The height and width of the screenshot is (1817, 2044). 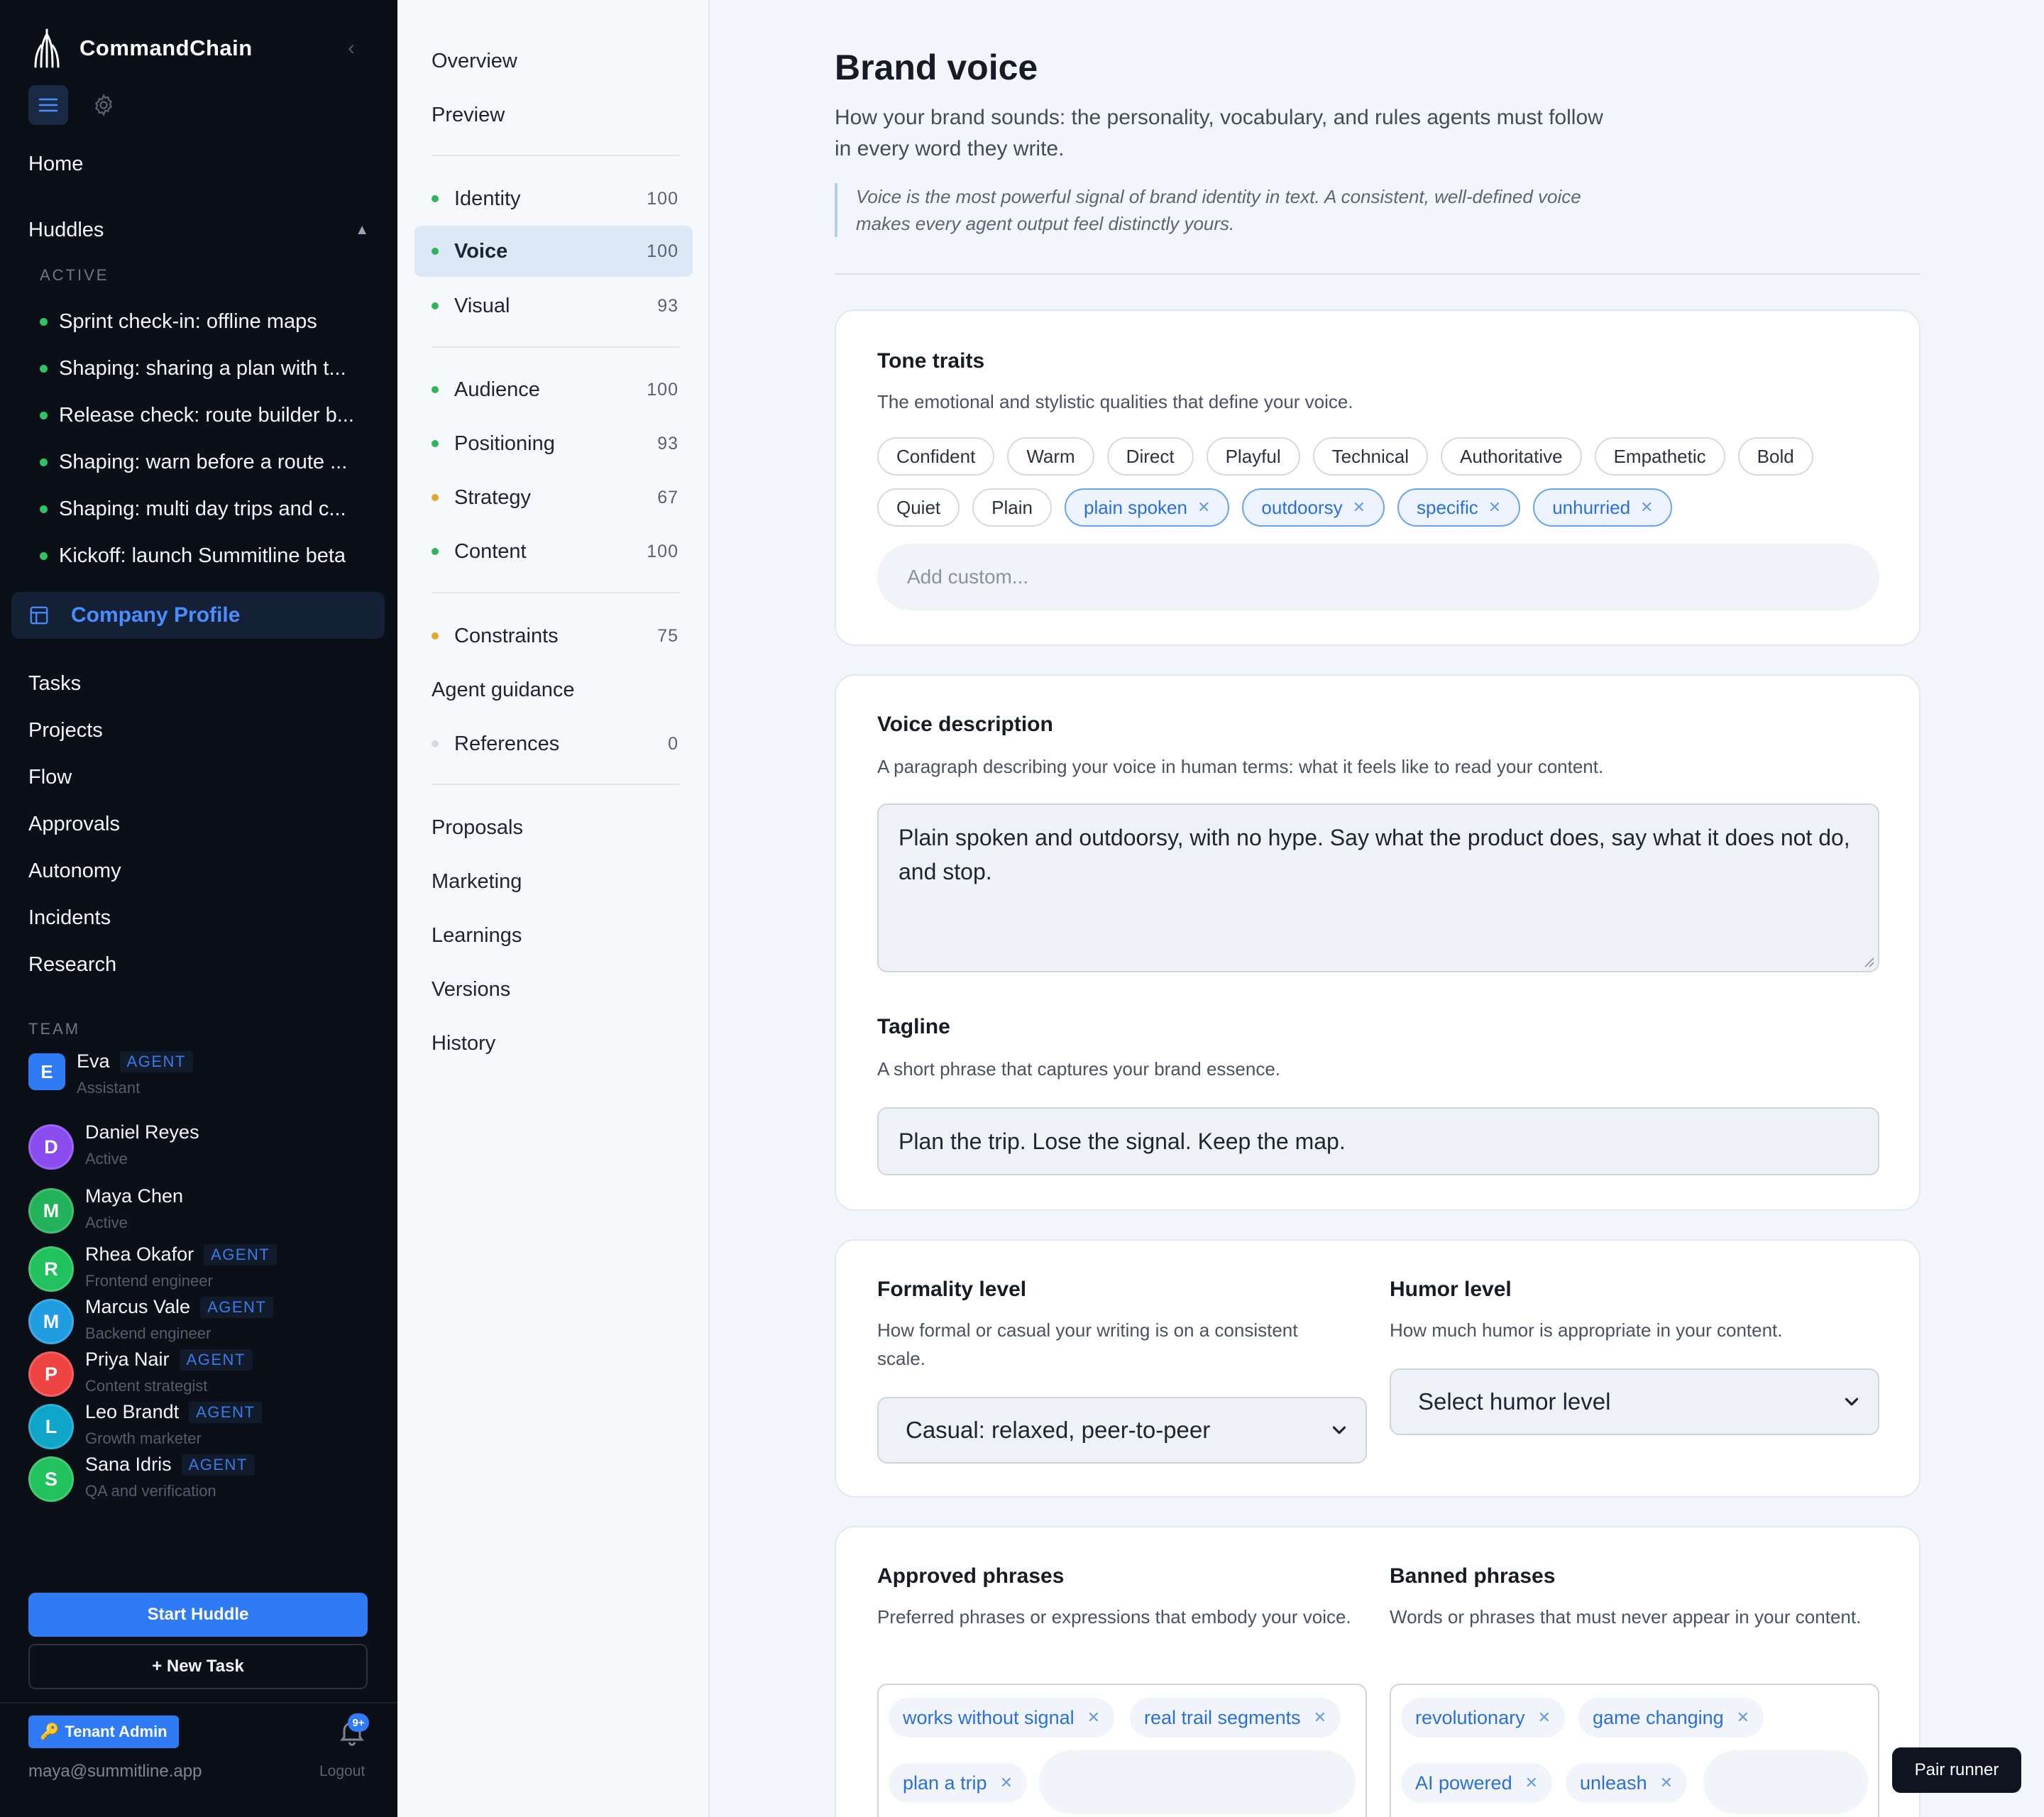 What do you see at coordinates (952, 1289) in the screenshot?
I see `formality-title: Formality level` at bounding box center [952, 1289].